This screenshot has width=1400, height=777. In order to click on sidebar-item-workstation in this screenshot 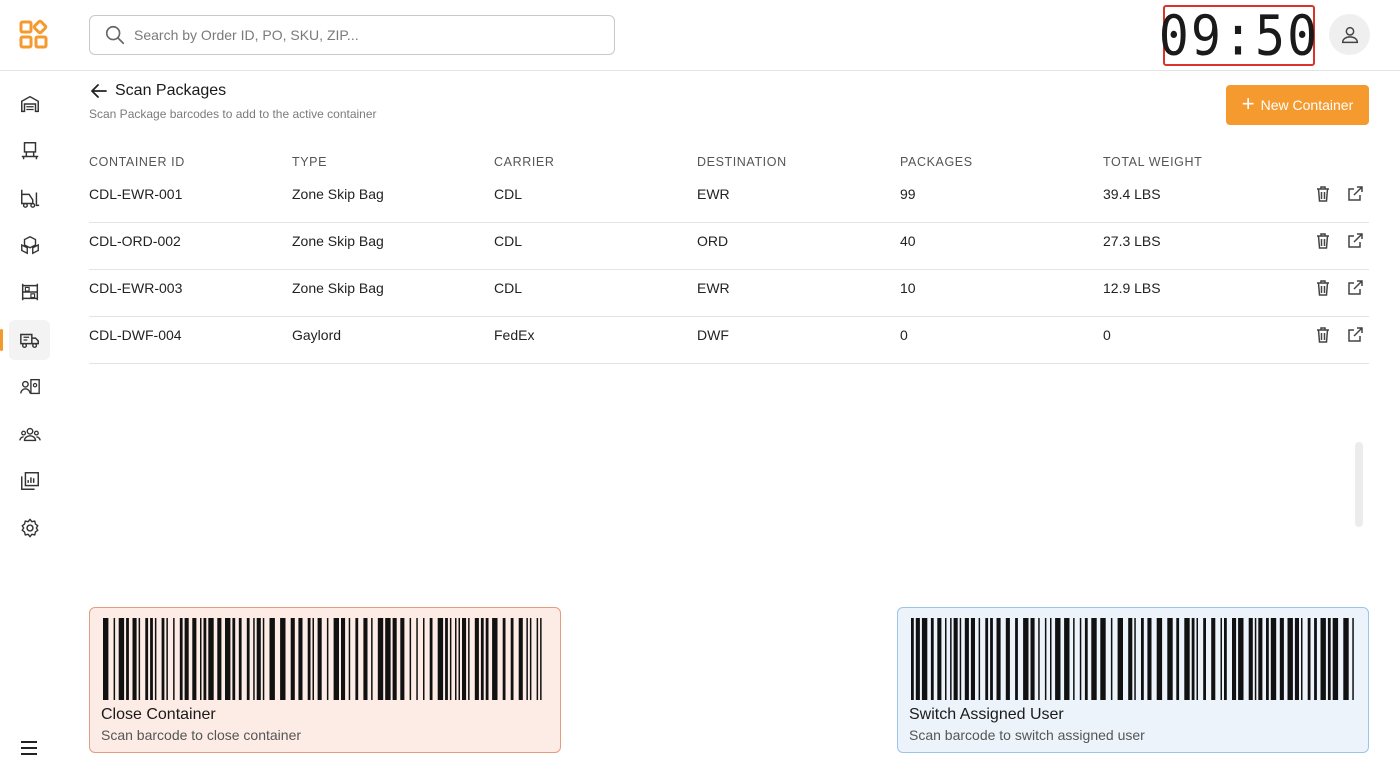, I will do `click(29, 151)`.